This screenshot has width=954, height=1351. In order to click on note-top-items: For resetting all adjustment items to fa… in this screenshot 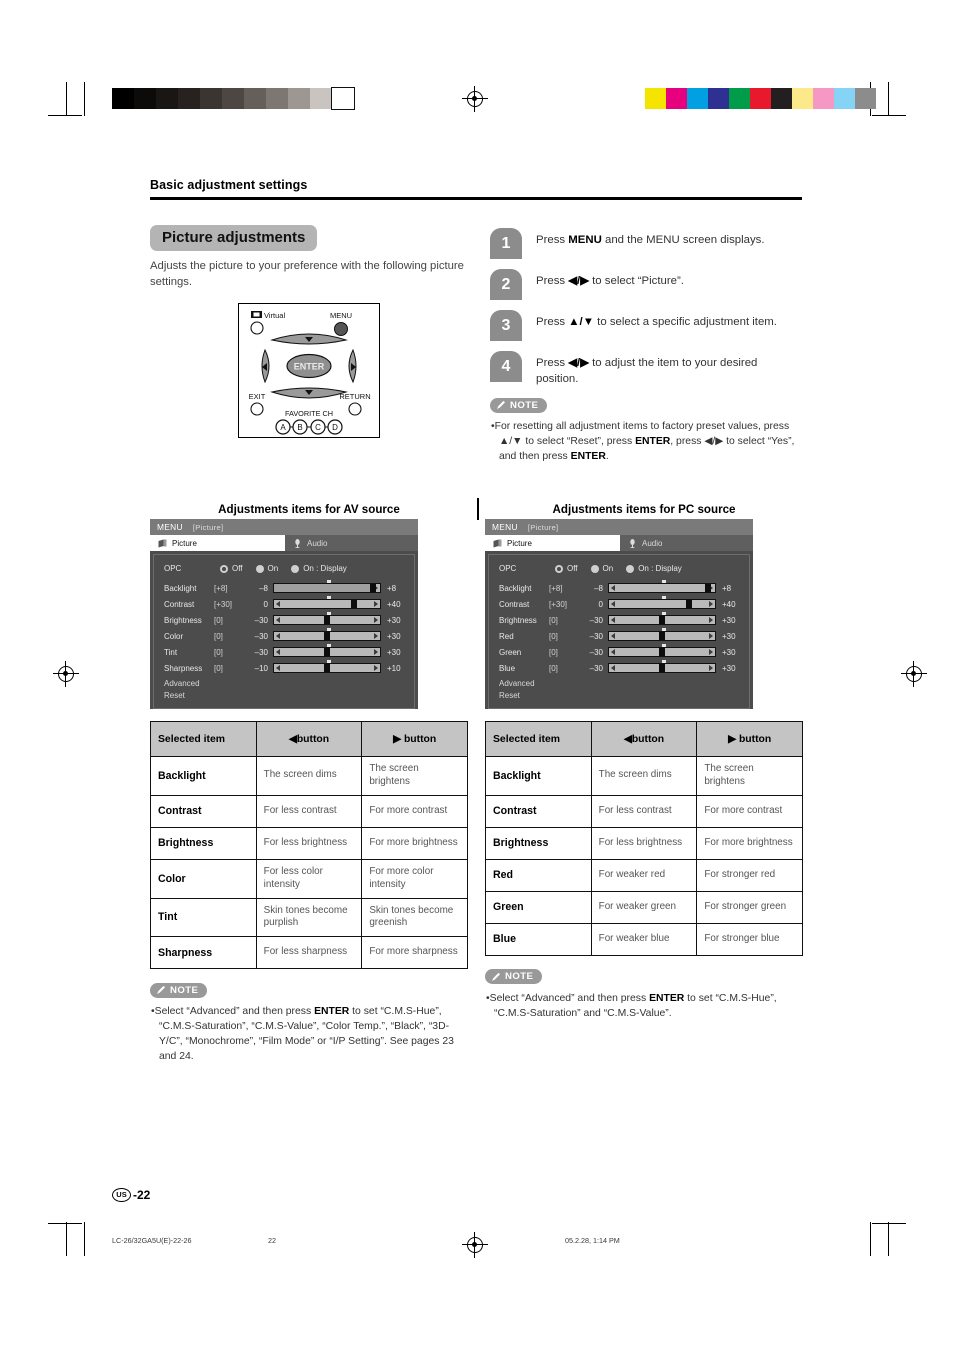, I will do `click(646, 442)`.